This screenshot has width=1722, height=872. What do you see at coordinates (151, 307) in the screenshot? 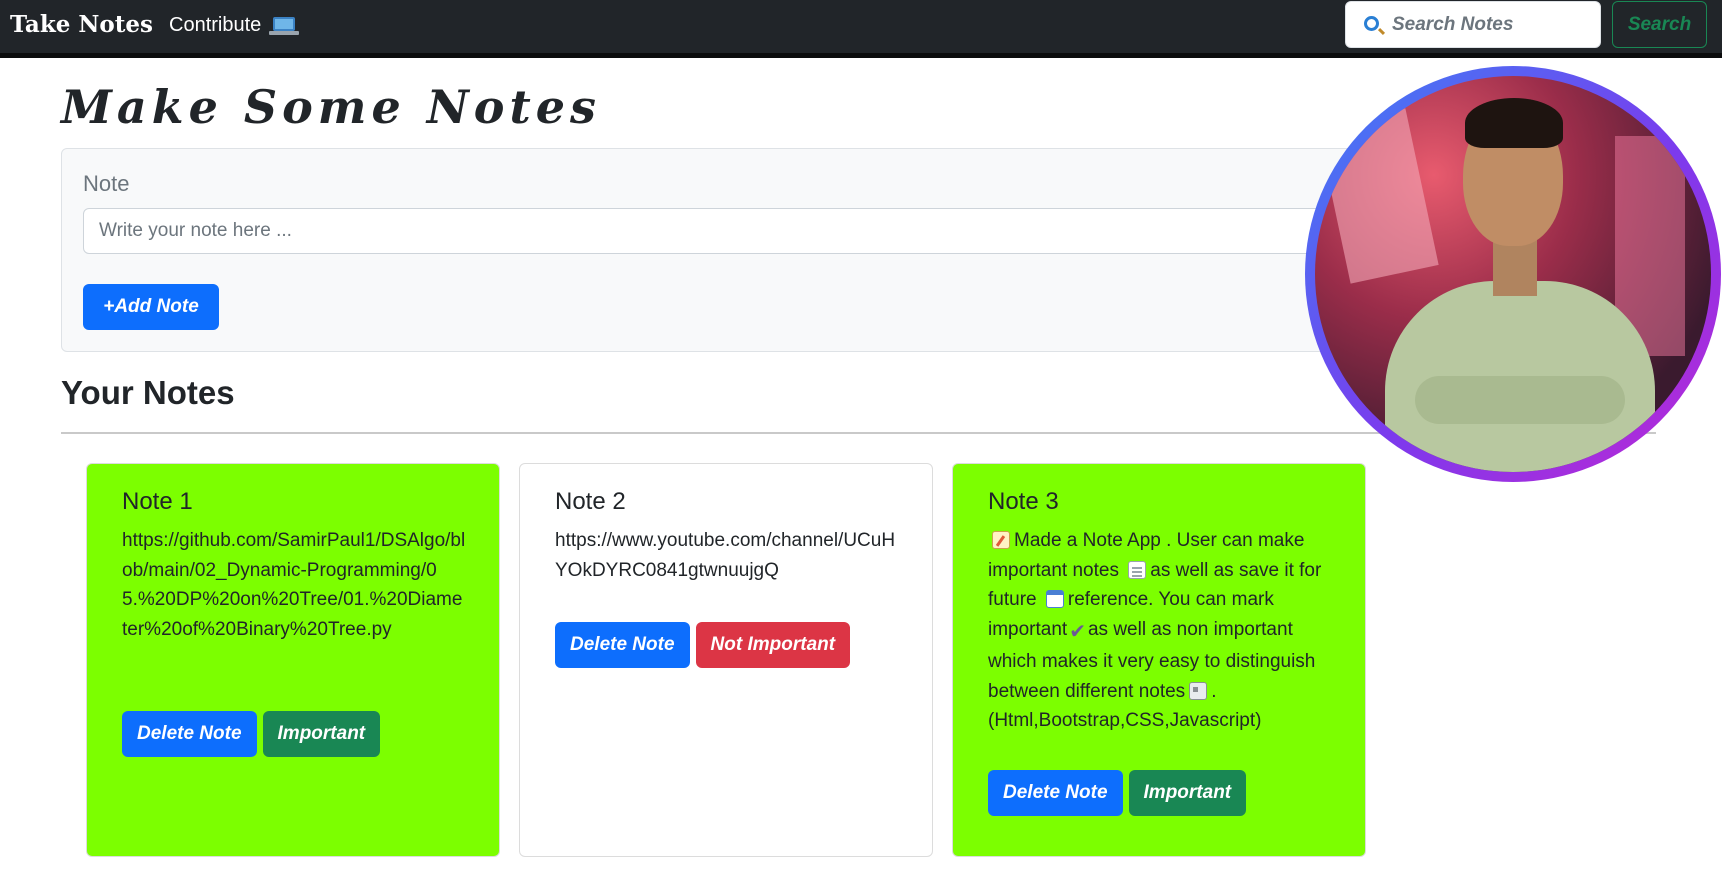
I see `add-note-button: +Add Note` at bounding box center [151, 307].